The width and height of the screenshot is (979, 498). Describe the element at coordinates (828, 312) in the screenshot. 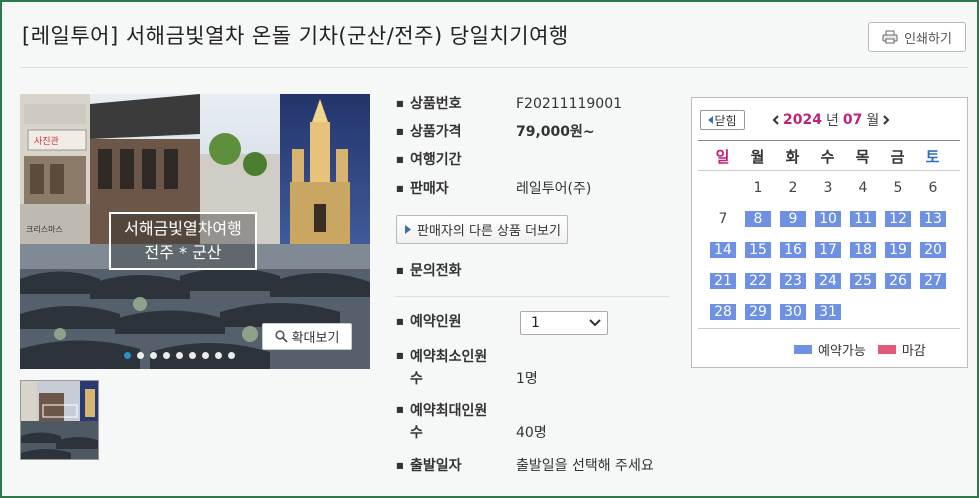

I see `calendar-day-available: 31` at that location.